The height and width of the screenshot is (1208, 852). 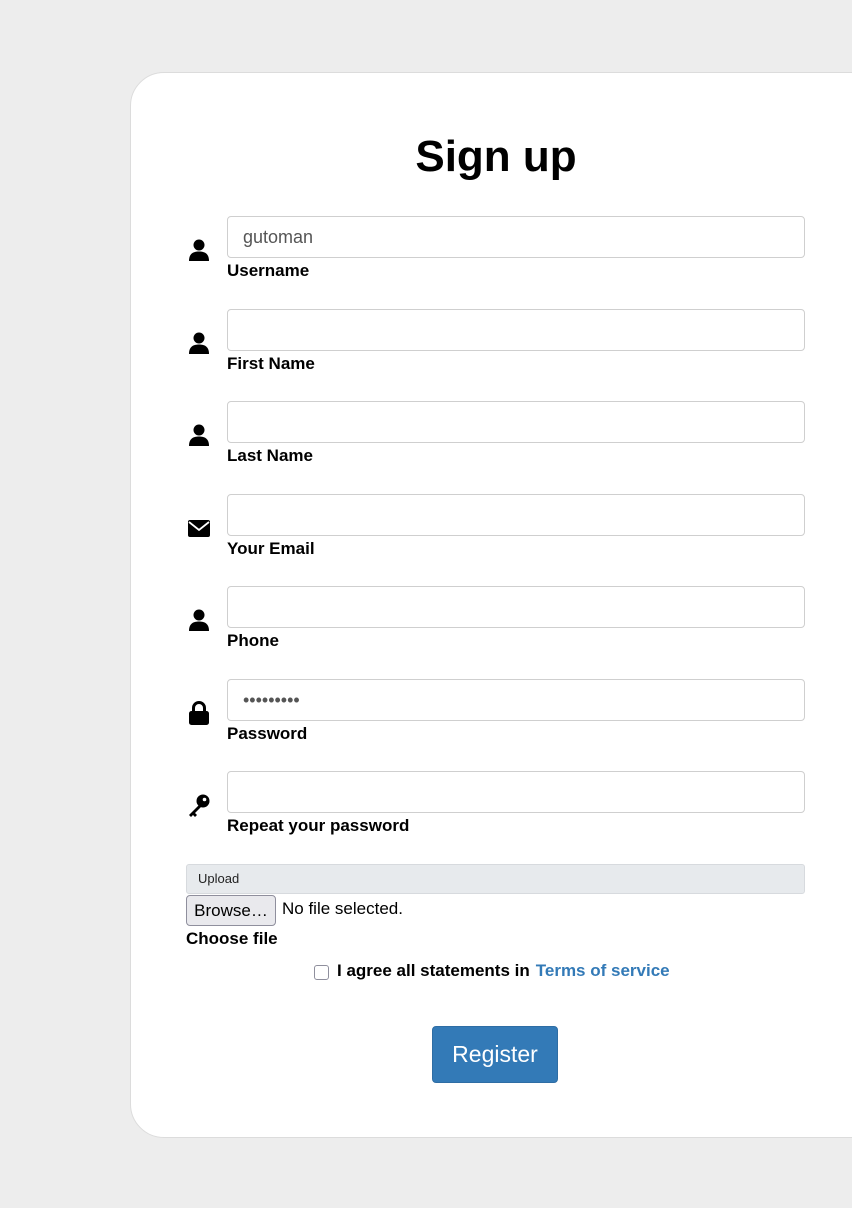 What do you see at coordinates (268, 270) in the screenshot?
I see `username-label: Username` at bounding box center [268, 270].